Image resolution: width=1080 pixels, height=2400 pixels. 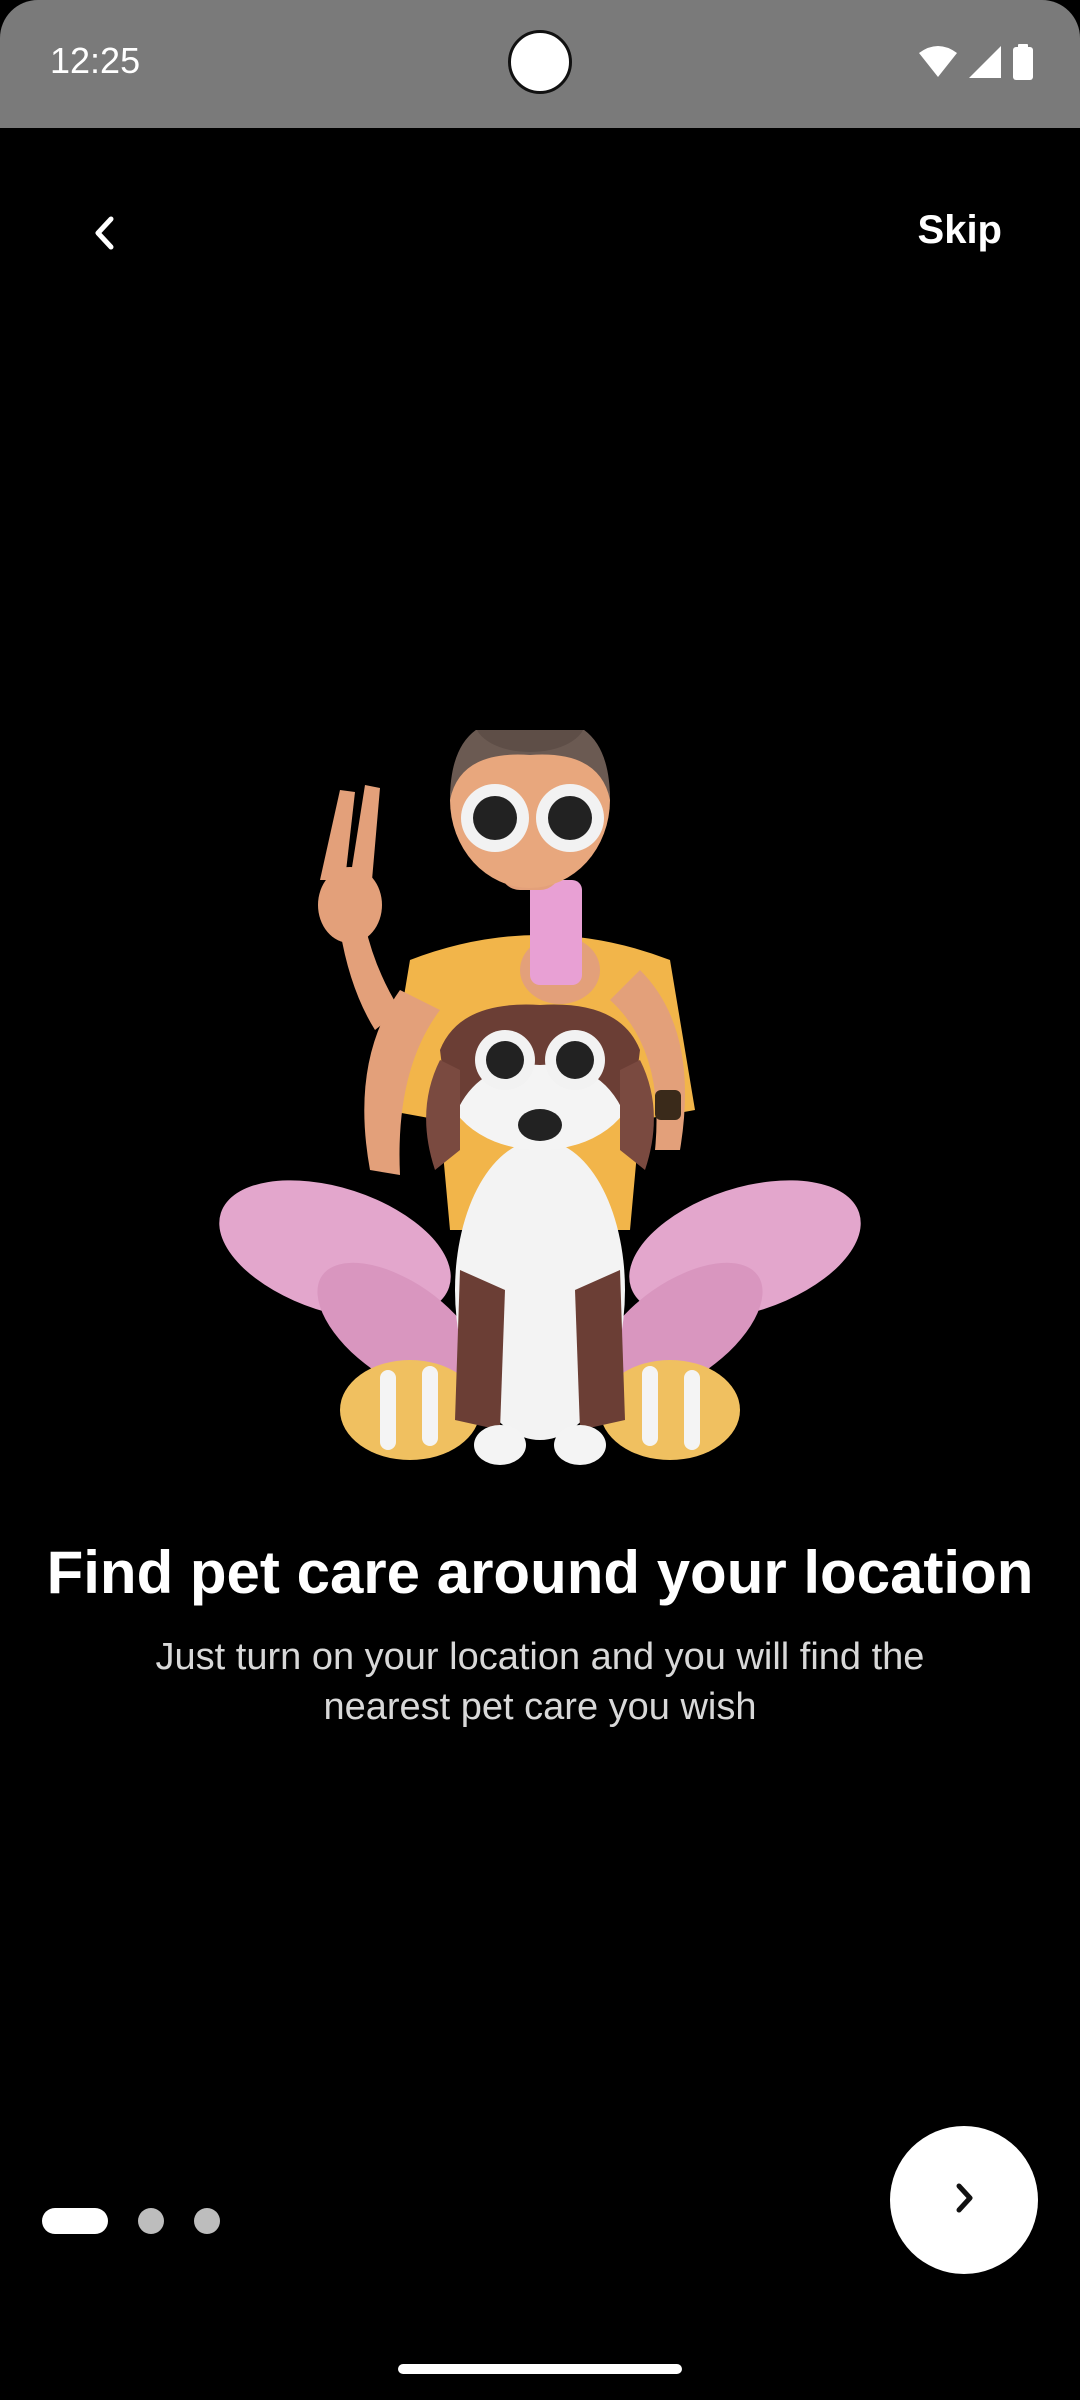 I want to click on back-button, so click(x=105, y=235).